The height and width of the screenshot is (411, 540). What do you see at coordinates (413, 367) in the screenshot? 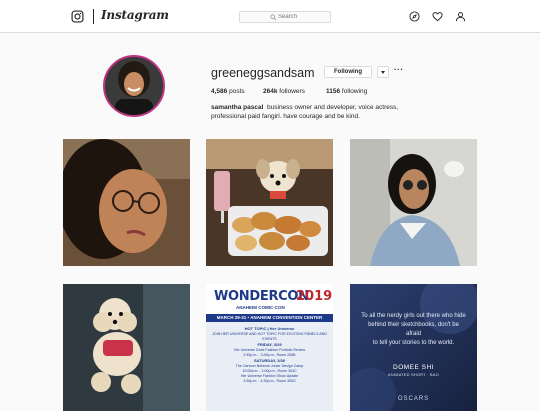
I see `quote-author: DOMEE SHI` at bounding box center [413, 367].